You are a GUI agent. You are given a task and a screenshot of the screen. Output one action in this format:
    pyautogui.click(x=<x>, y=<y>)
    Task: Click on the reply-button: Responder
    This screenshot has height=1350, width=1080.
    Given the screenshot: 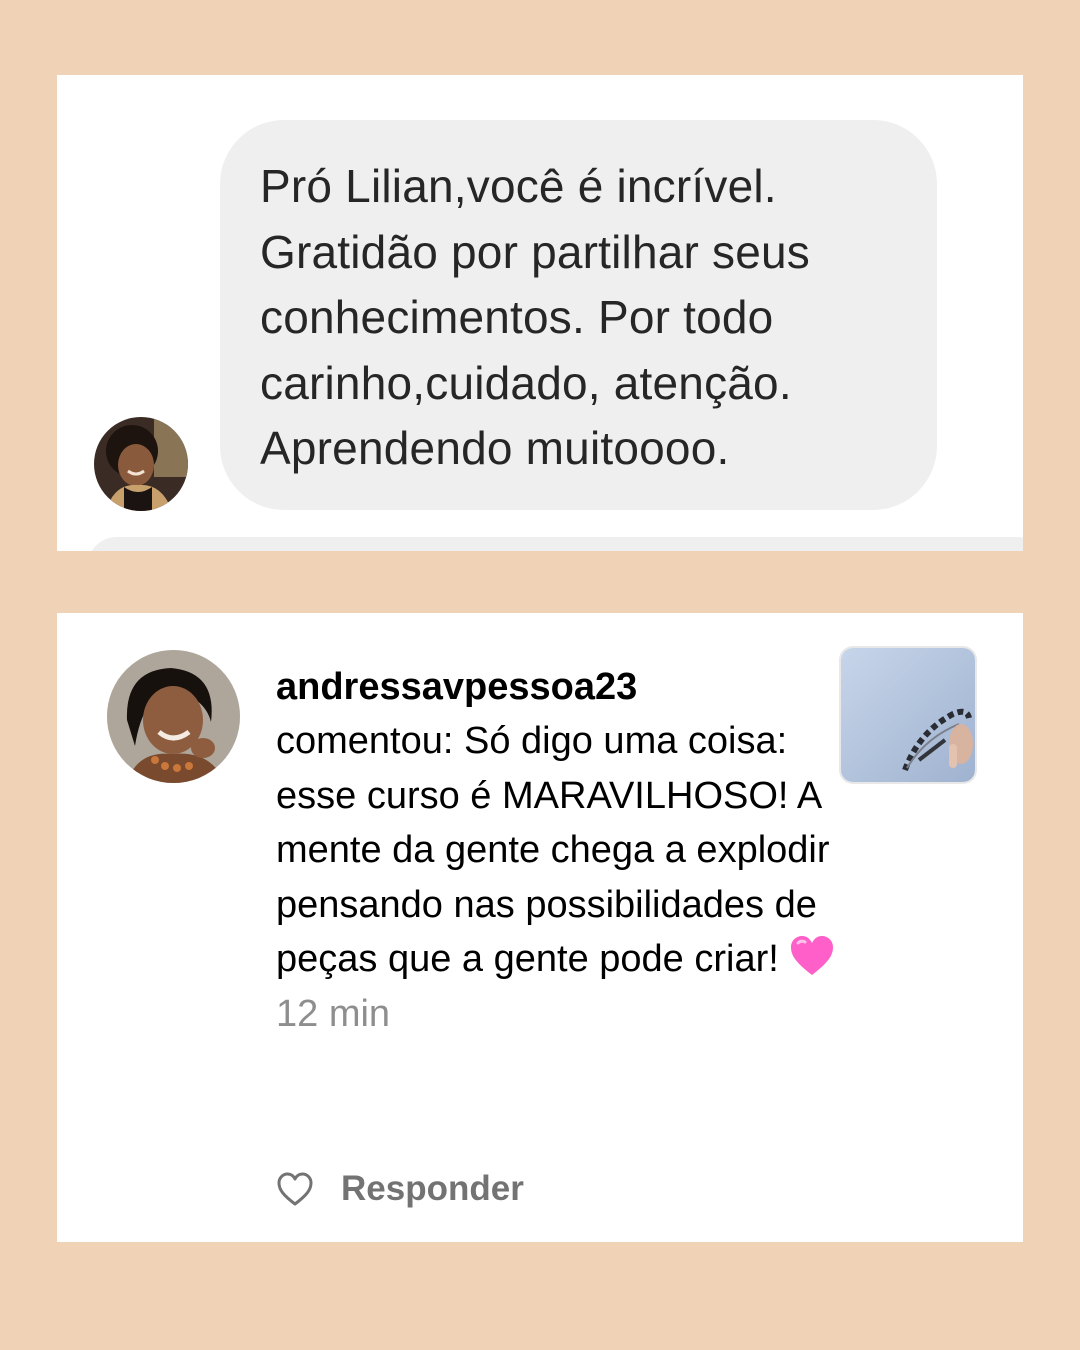 What is the action you would take?
    pyautogui.click(x=432, y=1189)
    